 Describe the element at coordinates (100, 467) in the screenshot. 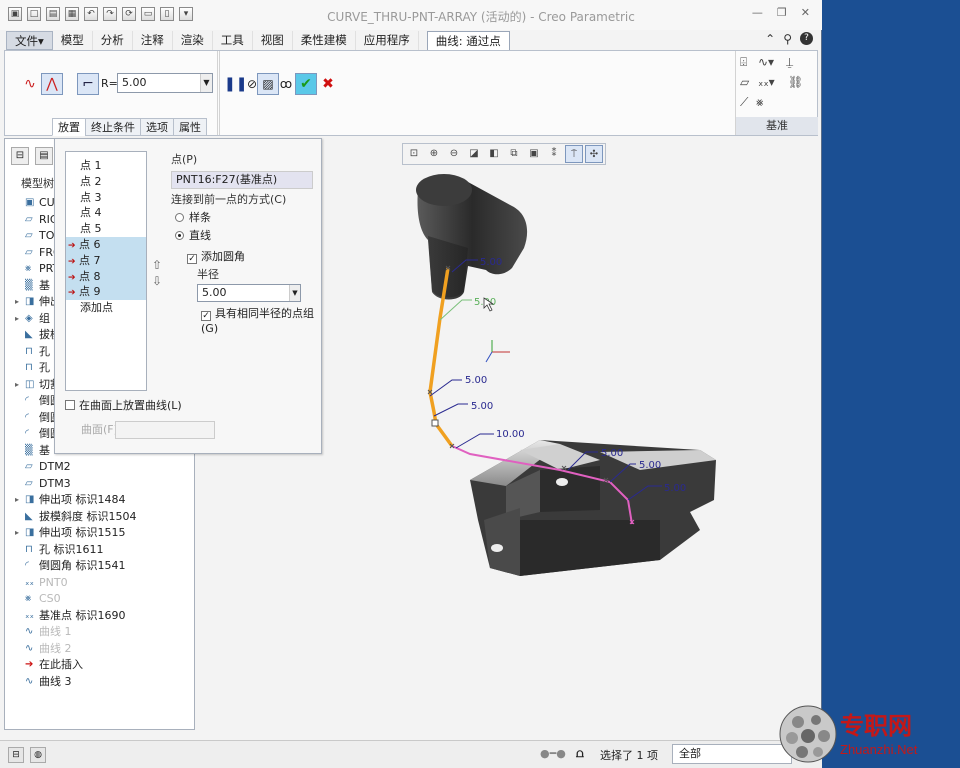

I see `tree-item: ▱ DTM2` at that location.